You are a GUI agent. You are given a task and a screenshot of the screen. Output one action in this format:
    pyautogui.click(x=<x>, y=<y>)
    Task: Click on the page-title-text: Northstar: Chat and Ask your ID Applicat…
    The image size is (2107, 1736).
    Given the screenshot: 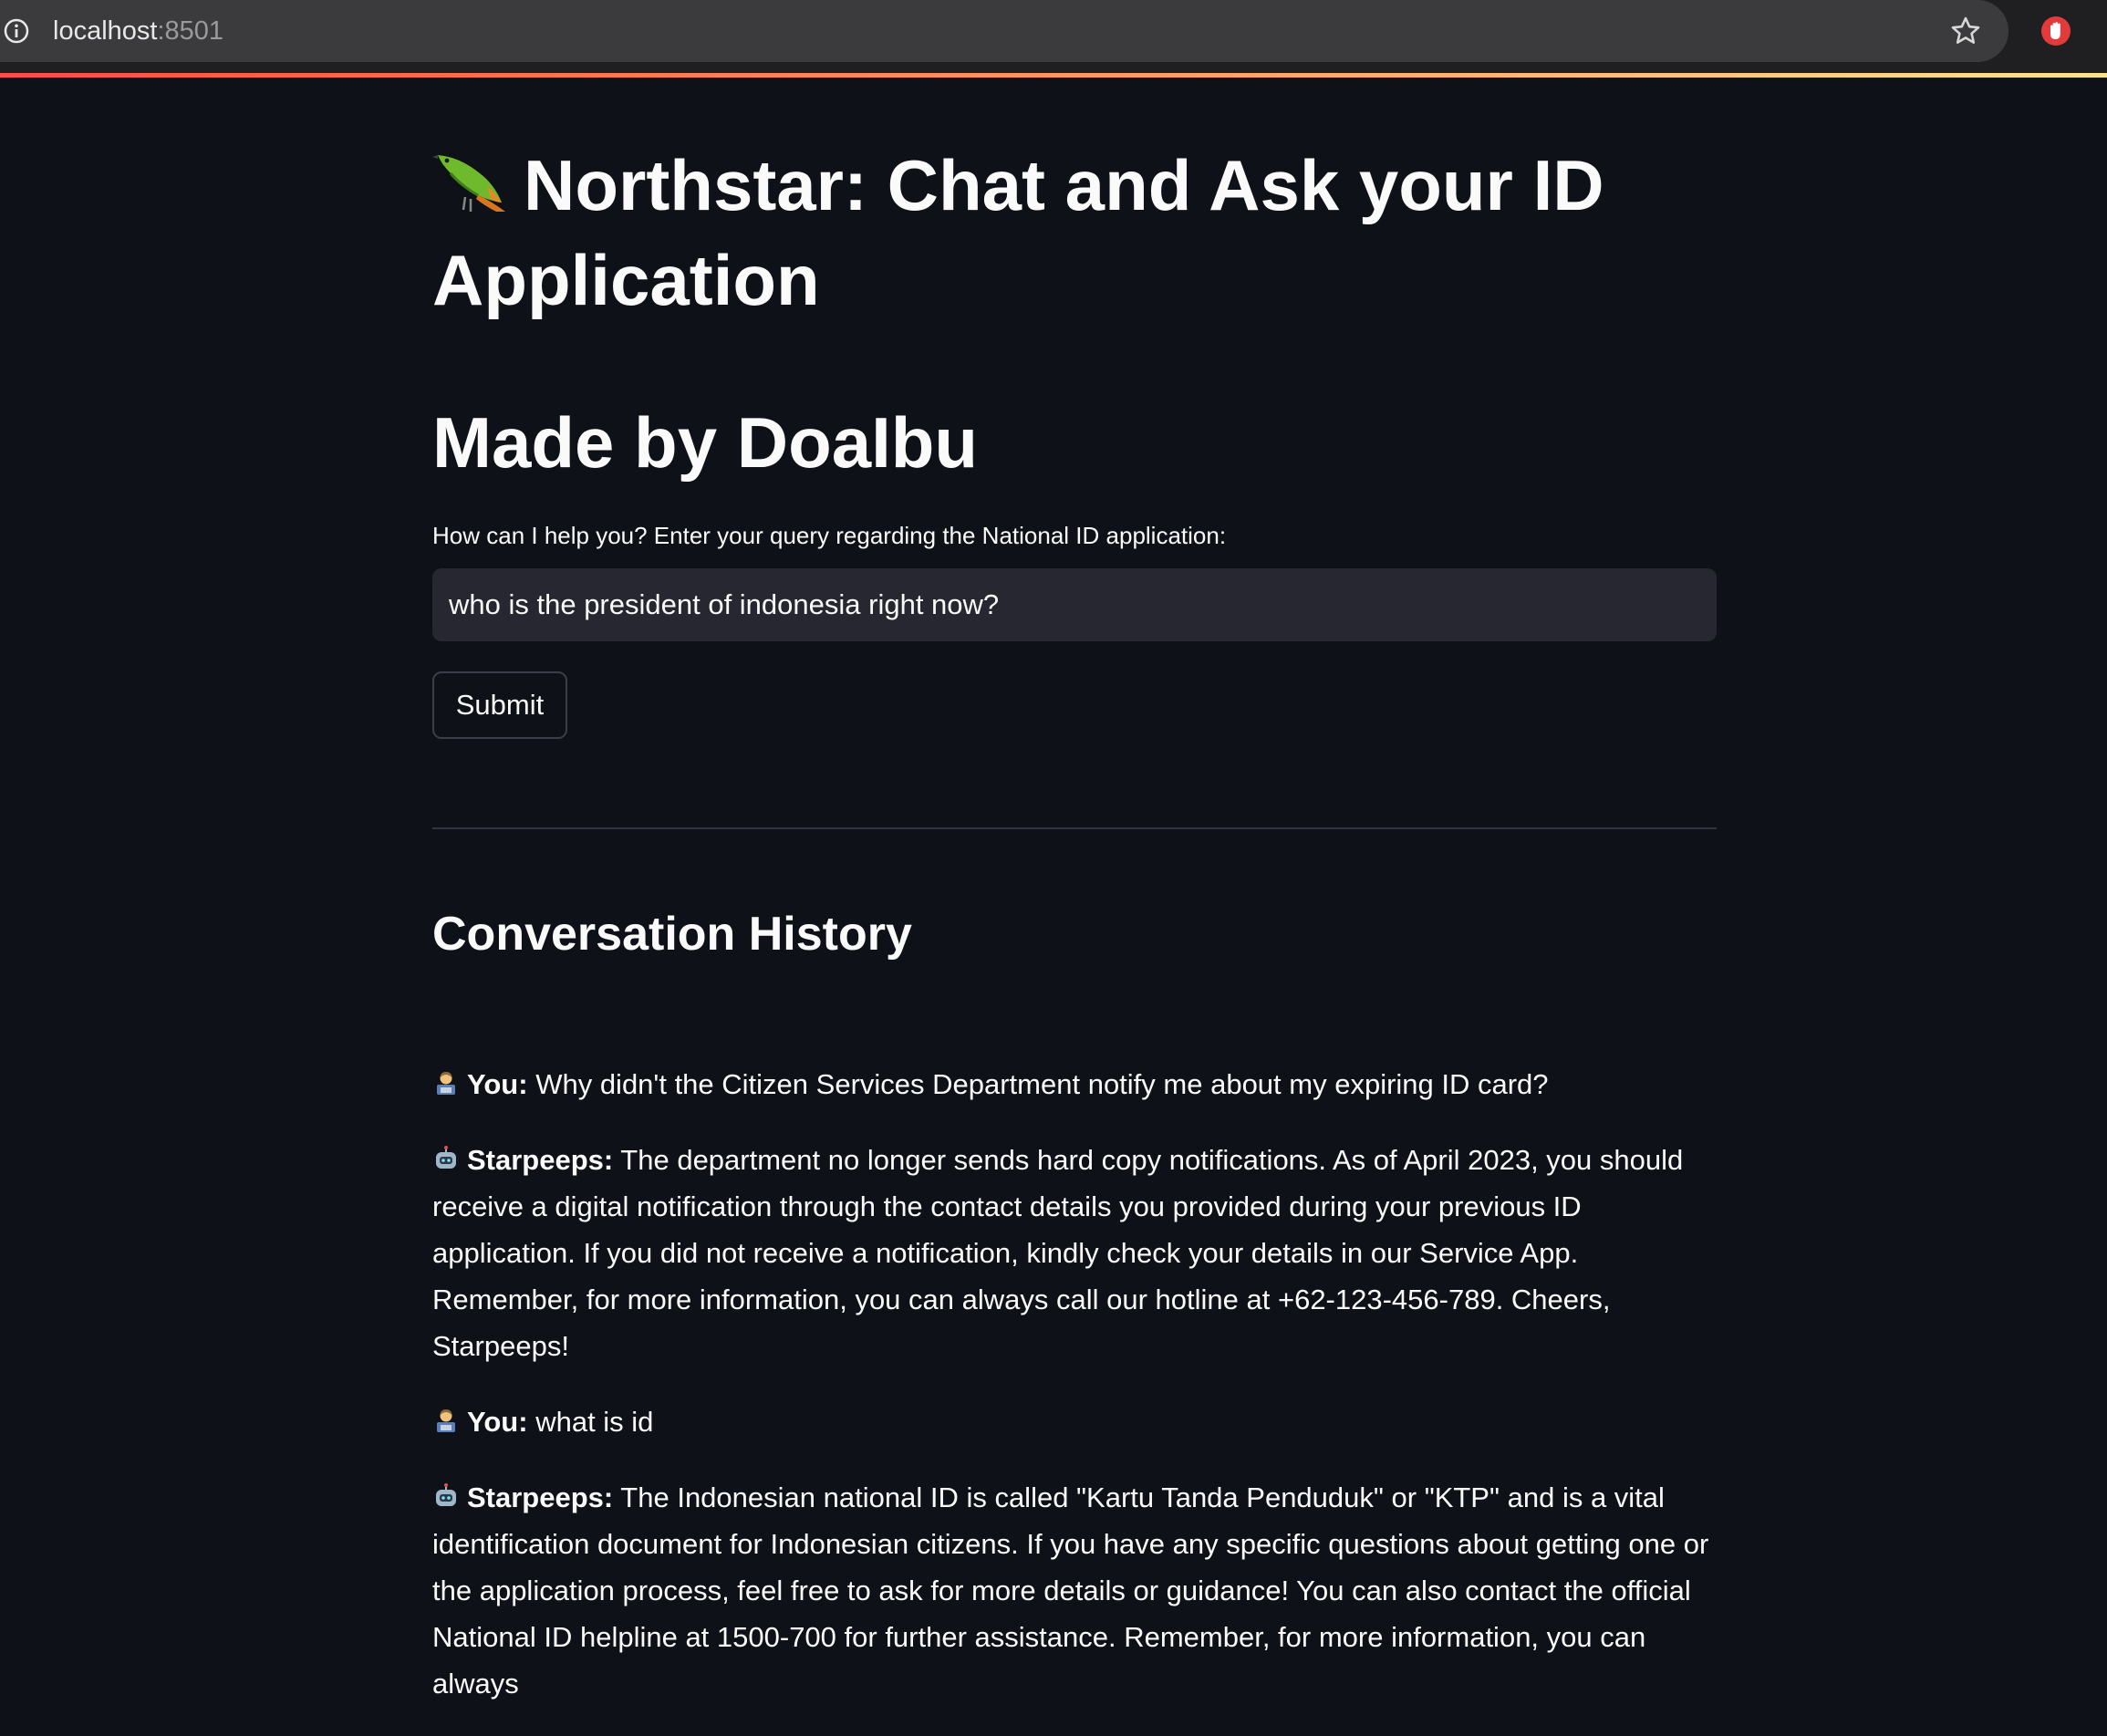 What is the action you would take?
    pyautogui.click(x=1018, y=232)
    